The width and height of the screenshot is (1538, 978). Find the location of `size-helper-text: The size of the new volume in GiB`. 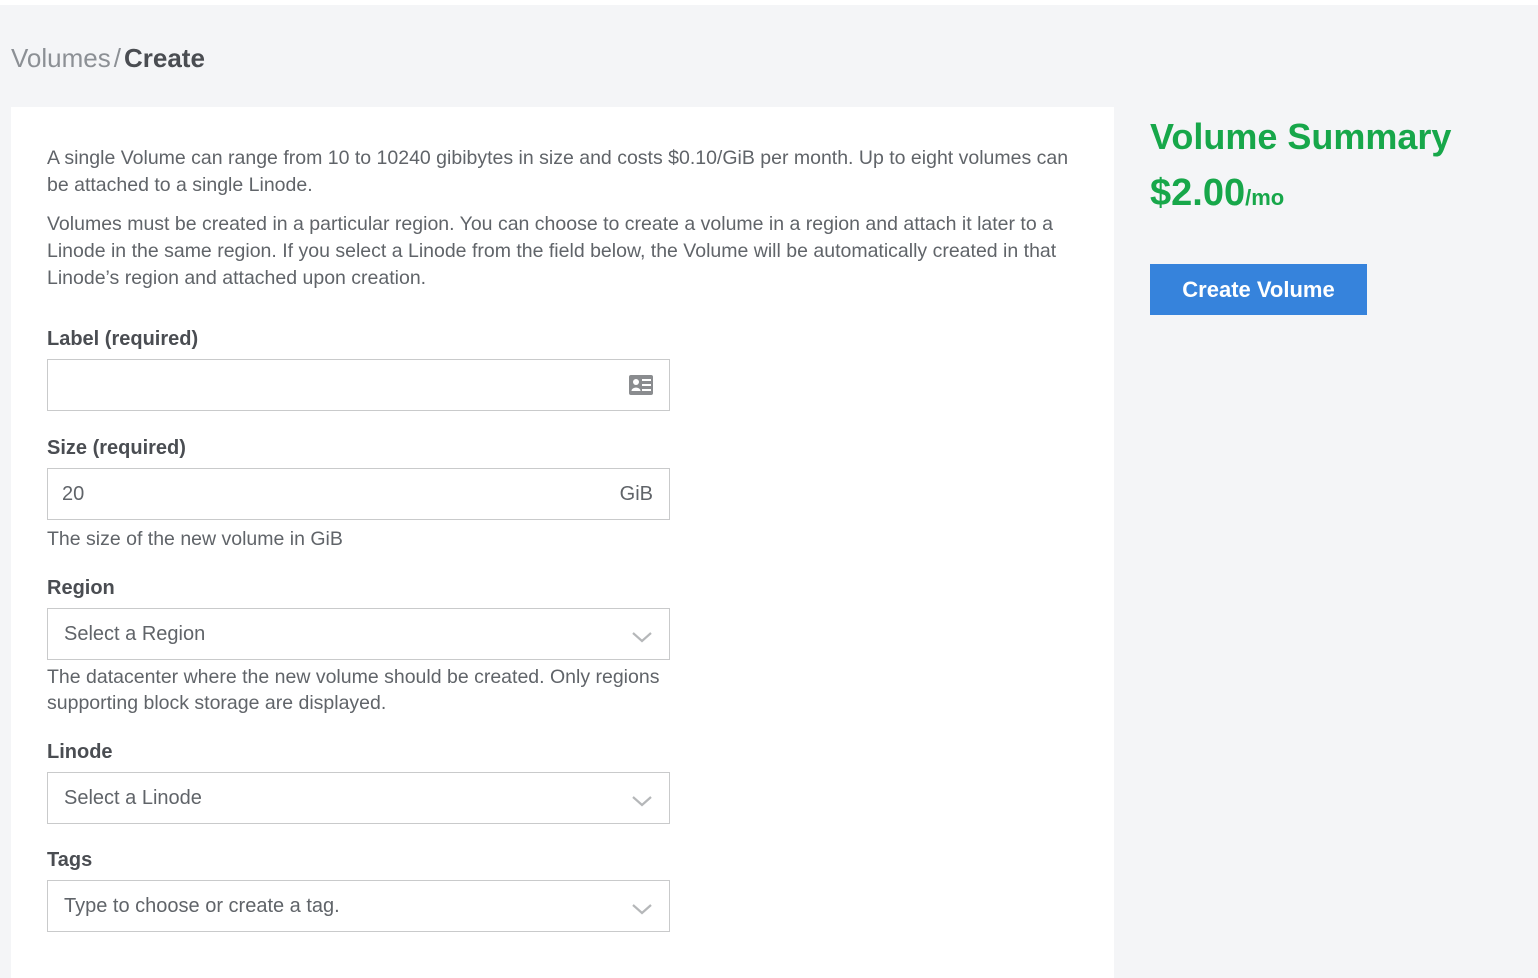

size-helper-text: The size of the new volume in GiB is located at coordinates (195, 539).